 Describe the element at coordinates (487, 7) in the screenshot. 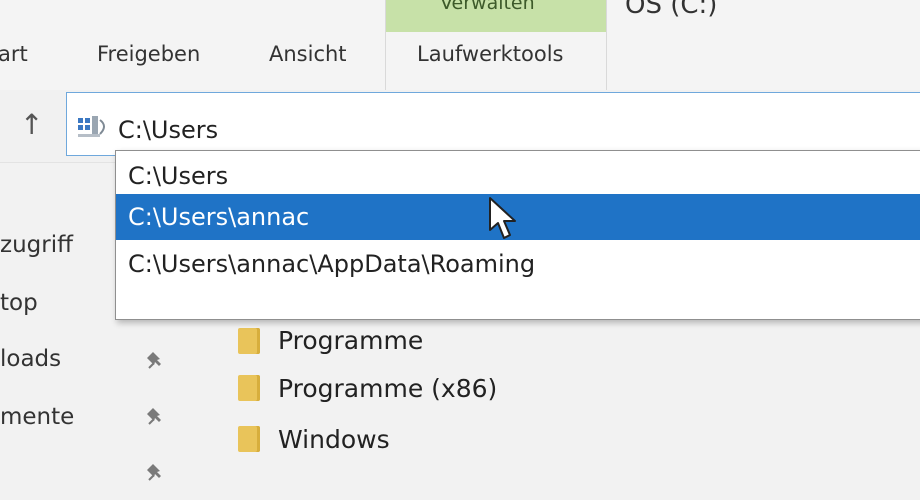

I see `tool-band-label: Verwalten` at that location.